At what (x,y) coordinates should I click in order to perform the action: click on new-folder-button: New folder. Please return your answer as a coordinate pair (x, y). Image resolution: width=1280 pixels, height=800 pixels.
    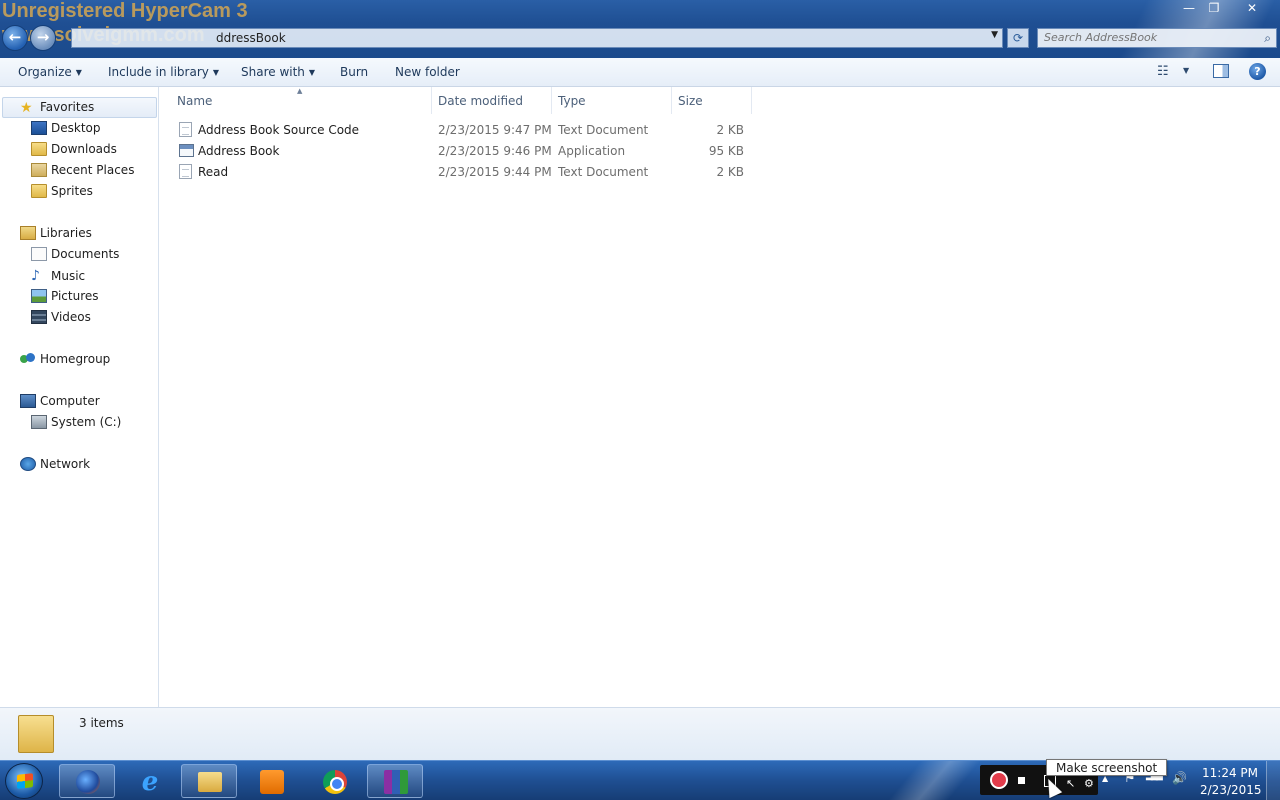
    Looking at the image, I should click on (427, 72).